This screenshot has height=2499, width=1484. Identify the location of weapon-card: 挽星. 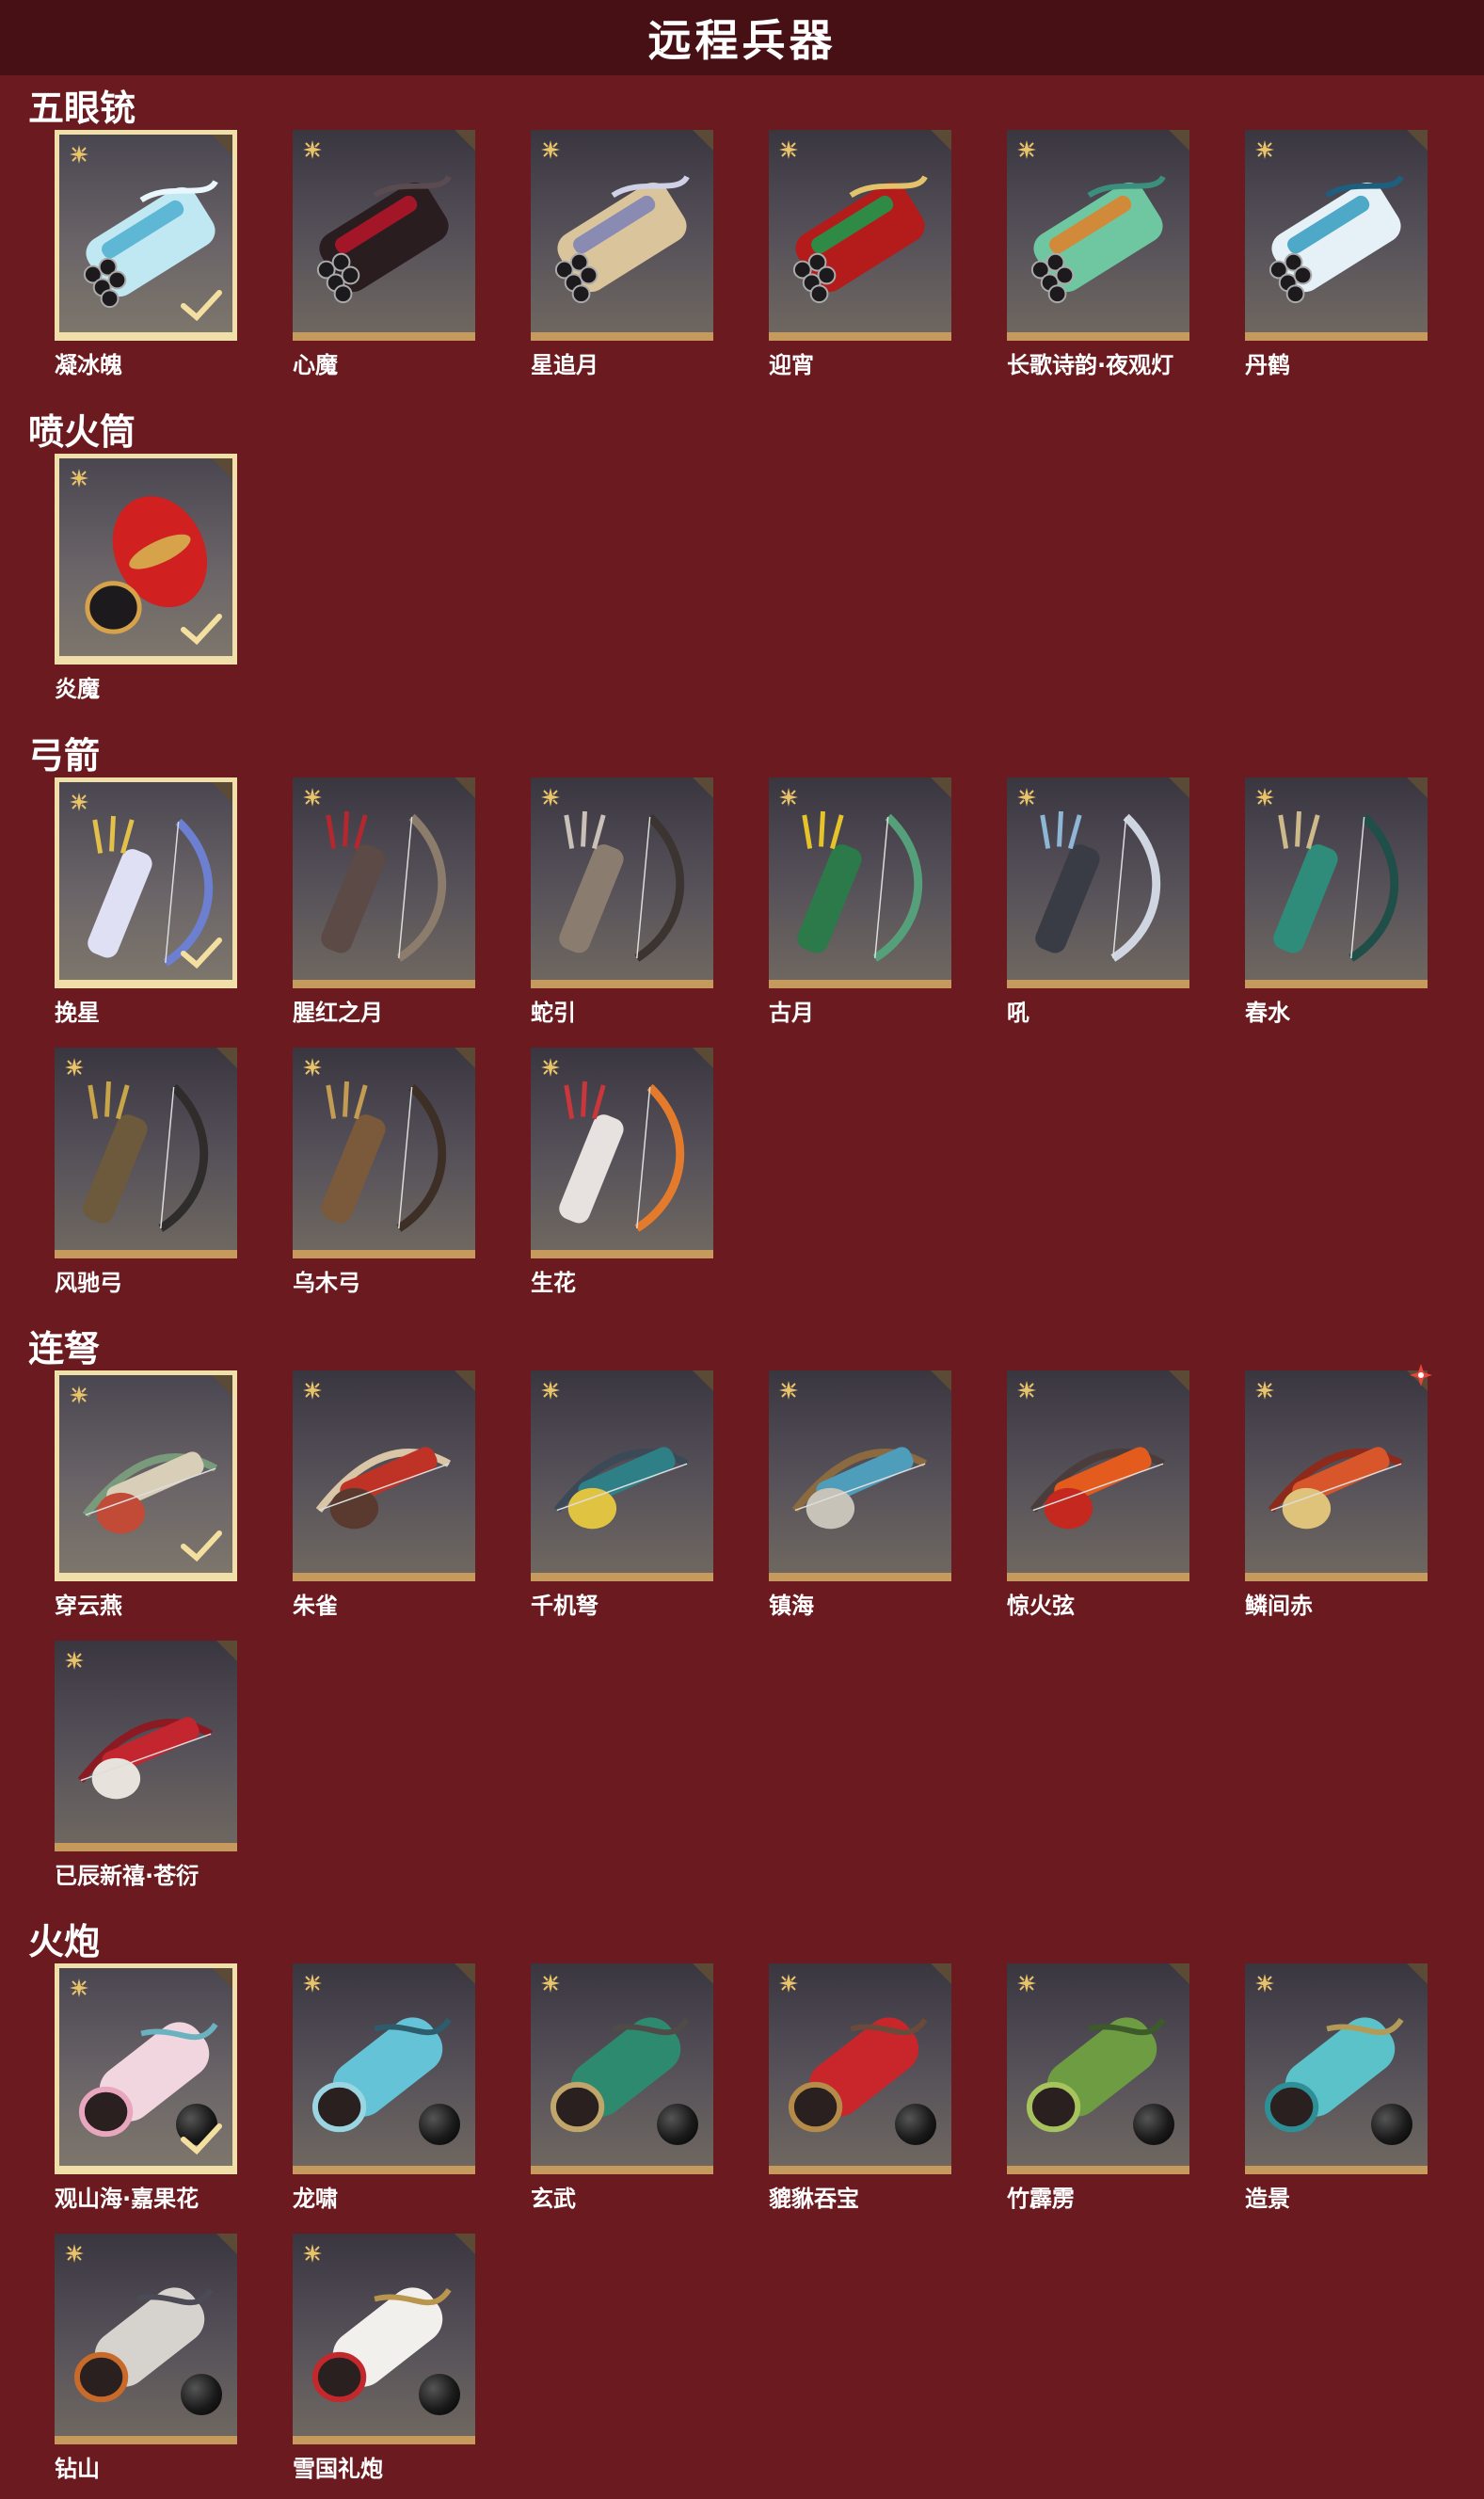
(146, 902).